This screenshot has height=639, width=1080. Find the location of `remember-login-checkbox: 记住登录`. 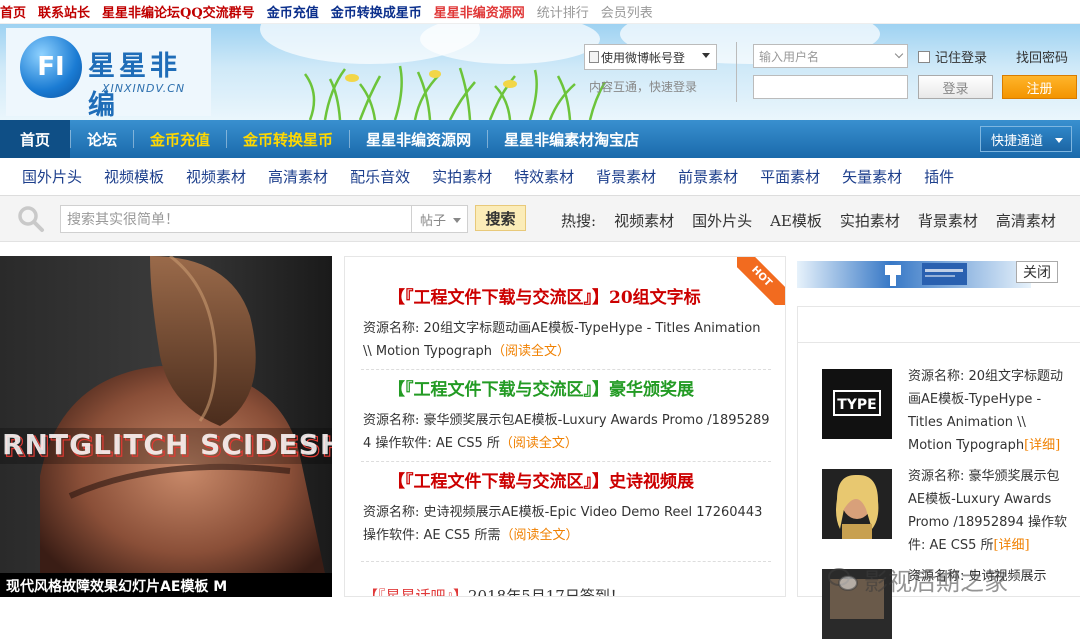

remember-login-checkbox: 记住登录 is located at coordinates (952, 56).